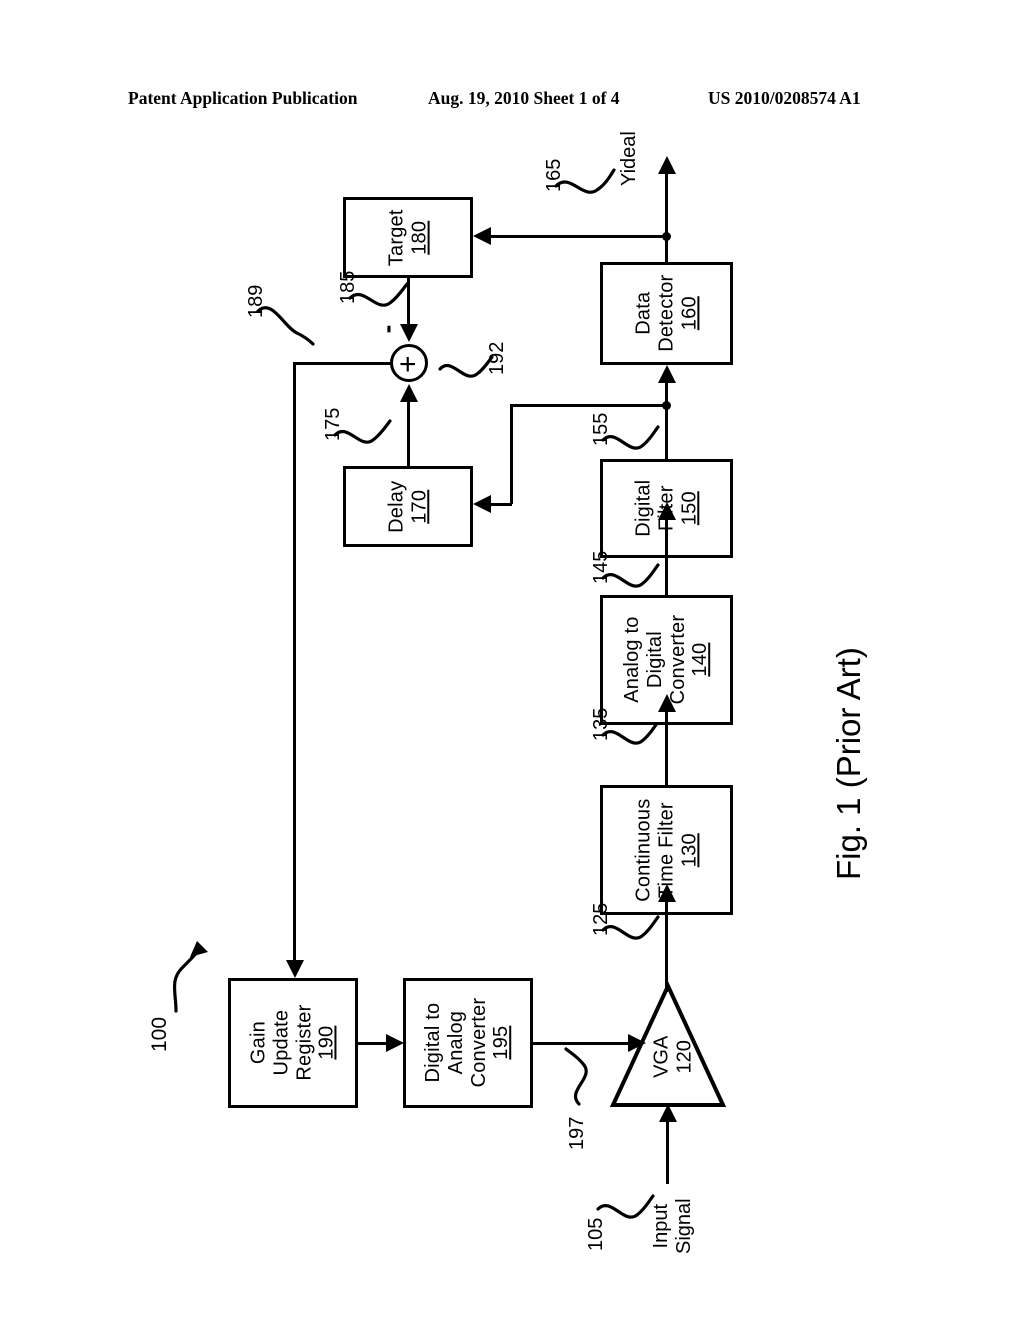 Image resolution: width=1024 pixels, height=1320 pixels. Describe the element at coordinates (501, 504) in the screenshot. I see `wire-155-to-delay` at that location.